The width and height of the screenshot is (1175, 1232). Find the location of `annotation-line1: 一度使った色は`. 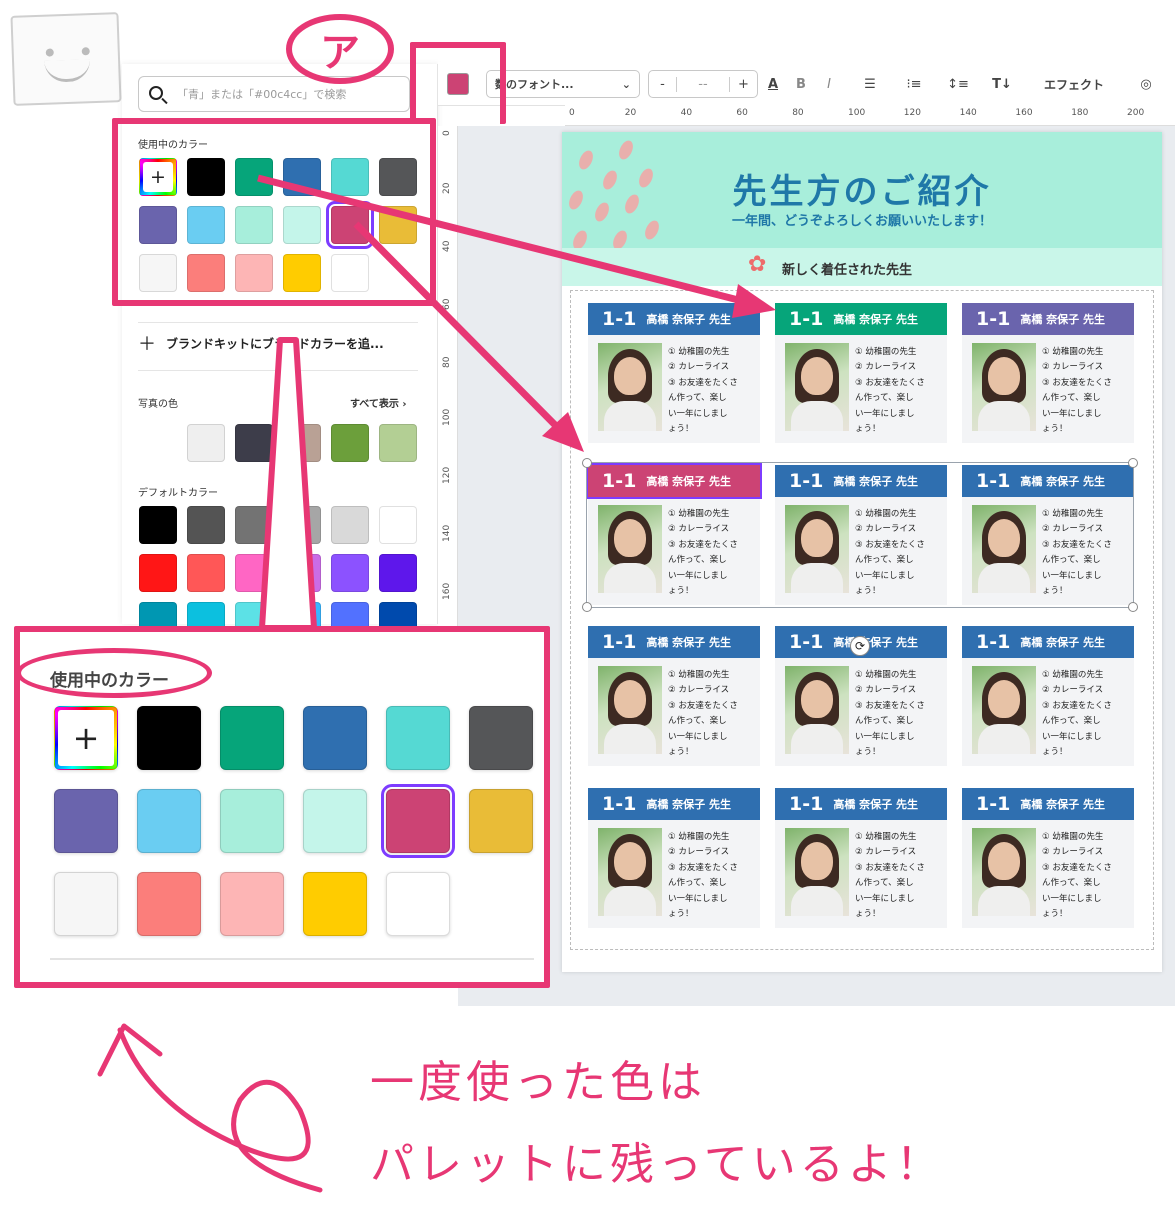

annotation-line1: 一度使った色は is located at coordinates (538, 1082).